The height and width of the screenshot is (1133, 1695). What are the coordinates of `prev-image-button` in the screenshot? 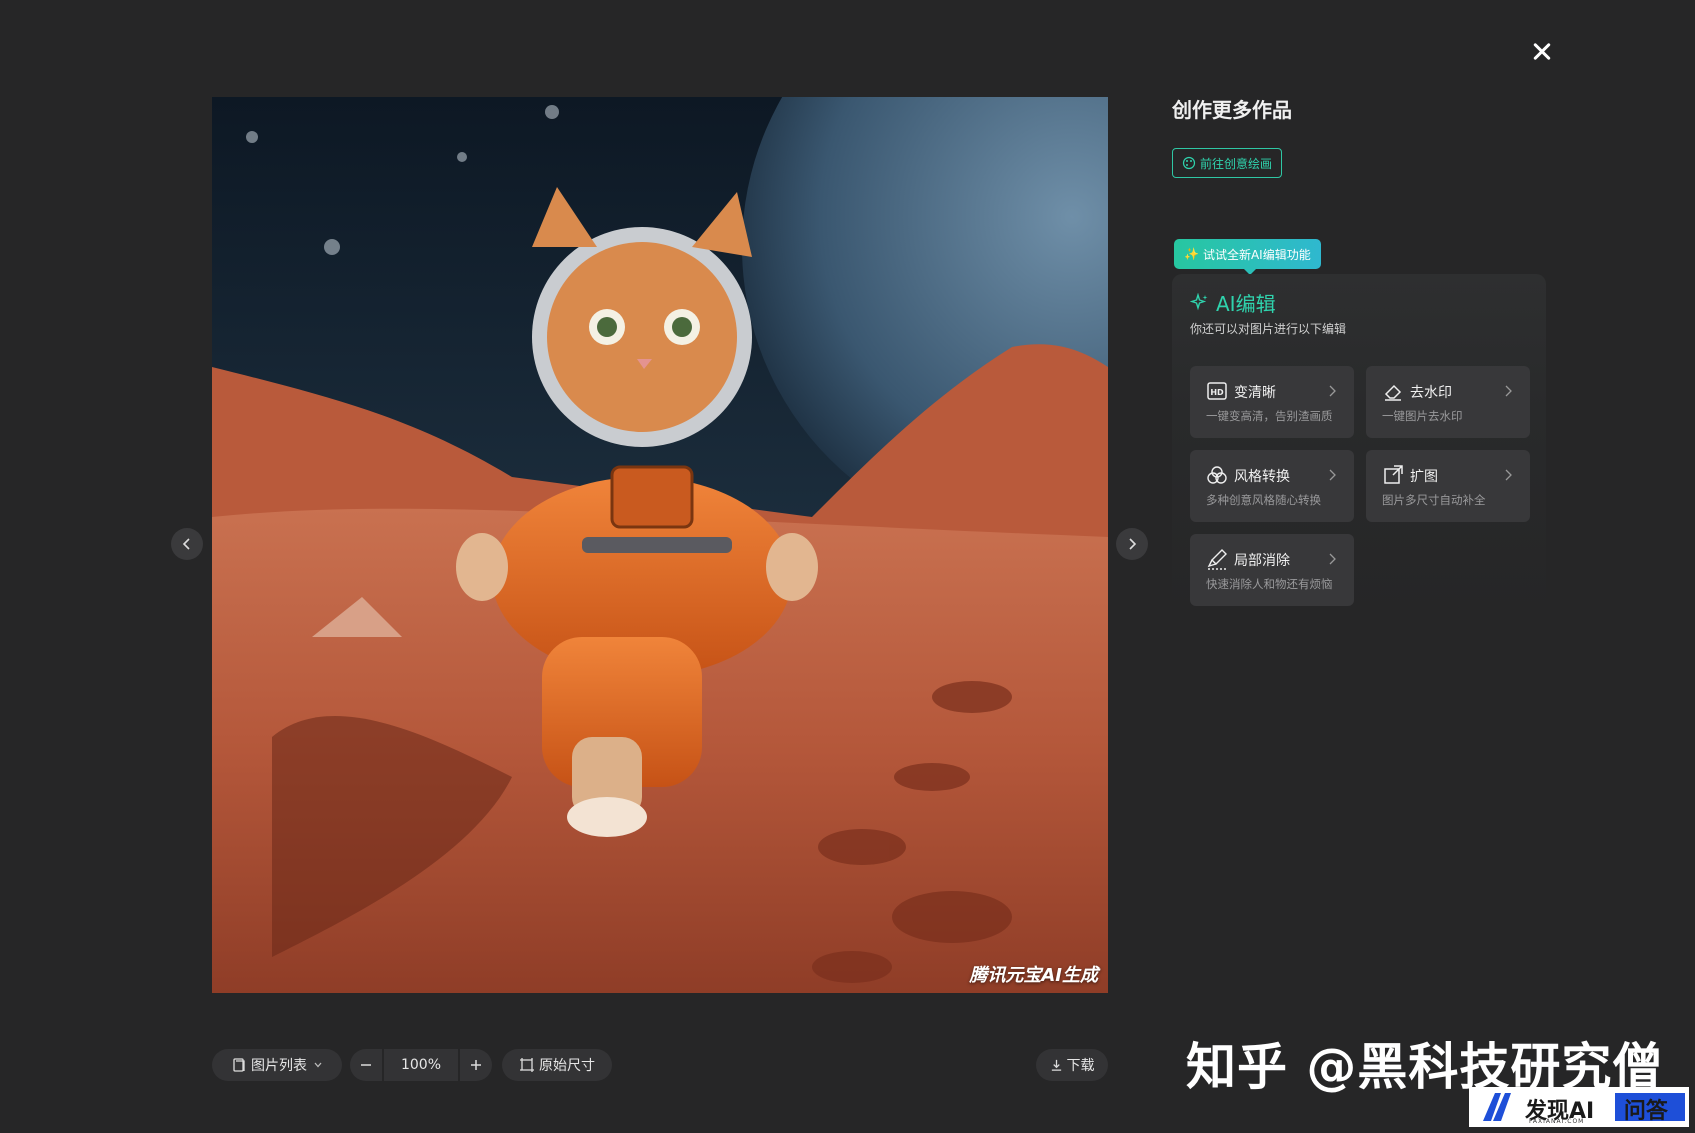 It's located at (187, 544).